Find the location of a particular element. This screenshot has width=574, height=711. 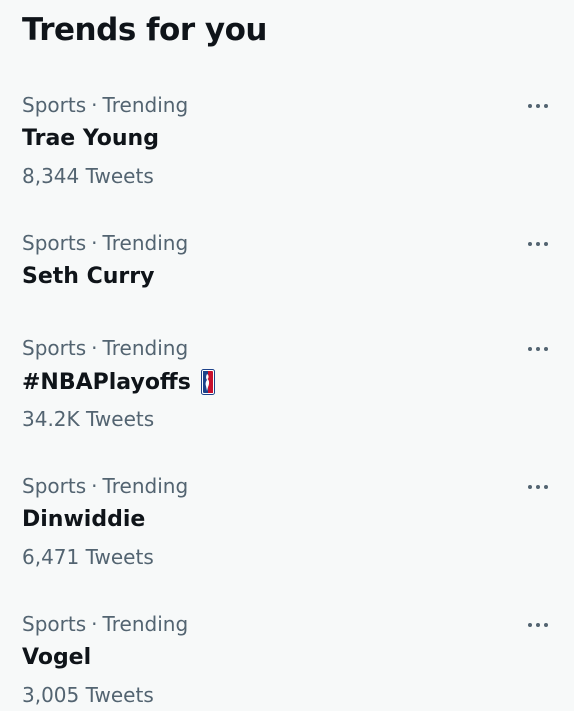

trend-name: Trae Young is located at coordinates (90, 138).